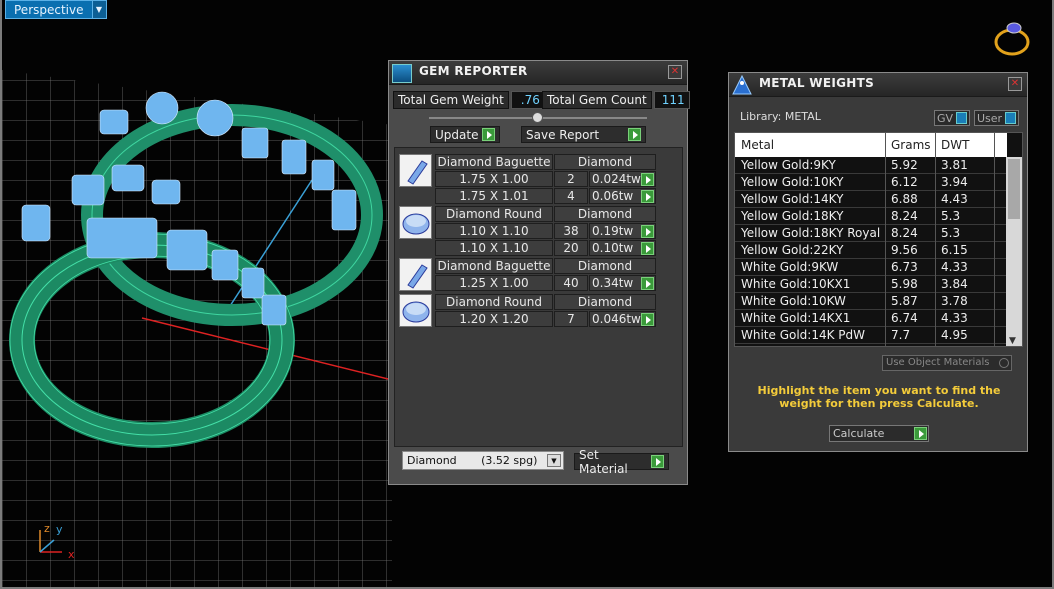 The image size is (1054, 589). What do you see at coordinates (757, 145) in the screenshot?
I see `column-header-metal: Metal` at bounding box center [757, 145].